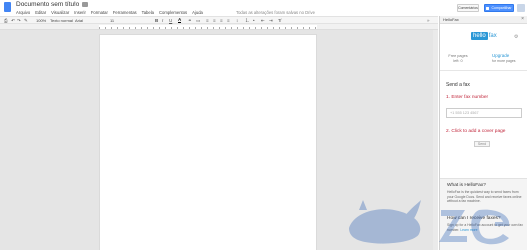 Image resolution: width=527 pixels, height=250 pixels. I want to click on style-select: Texto normal, so click(61, 20).